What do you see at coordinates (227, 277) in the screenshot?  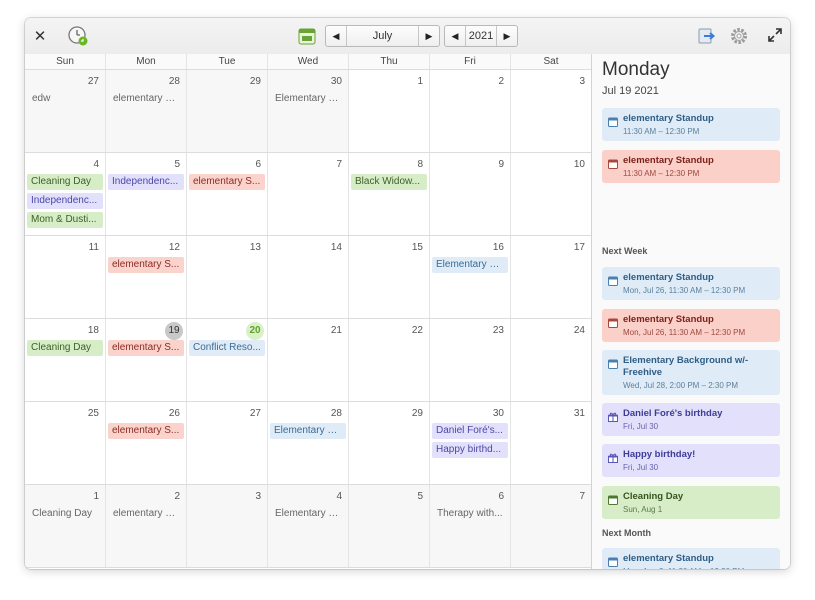 I see `day-cell: 13` at bounding box center [227, 277].